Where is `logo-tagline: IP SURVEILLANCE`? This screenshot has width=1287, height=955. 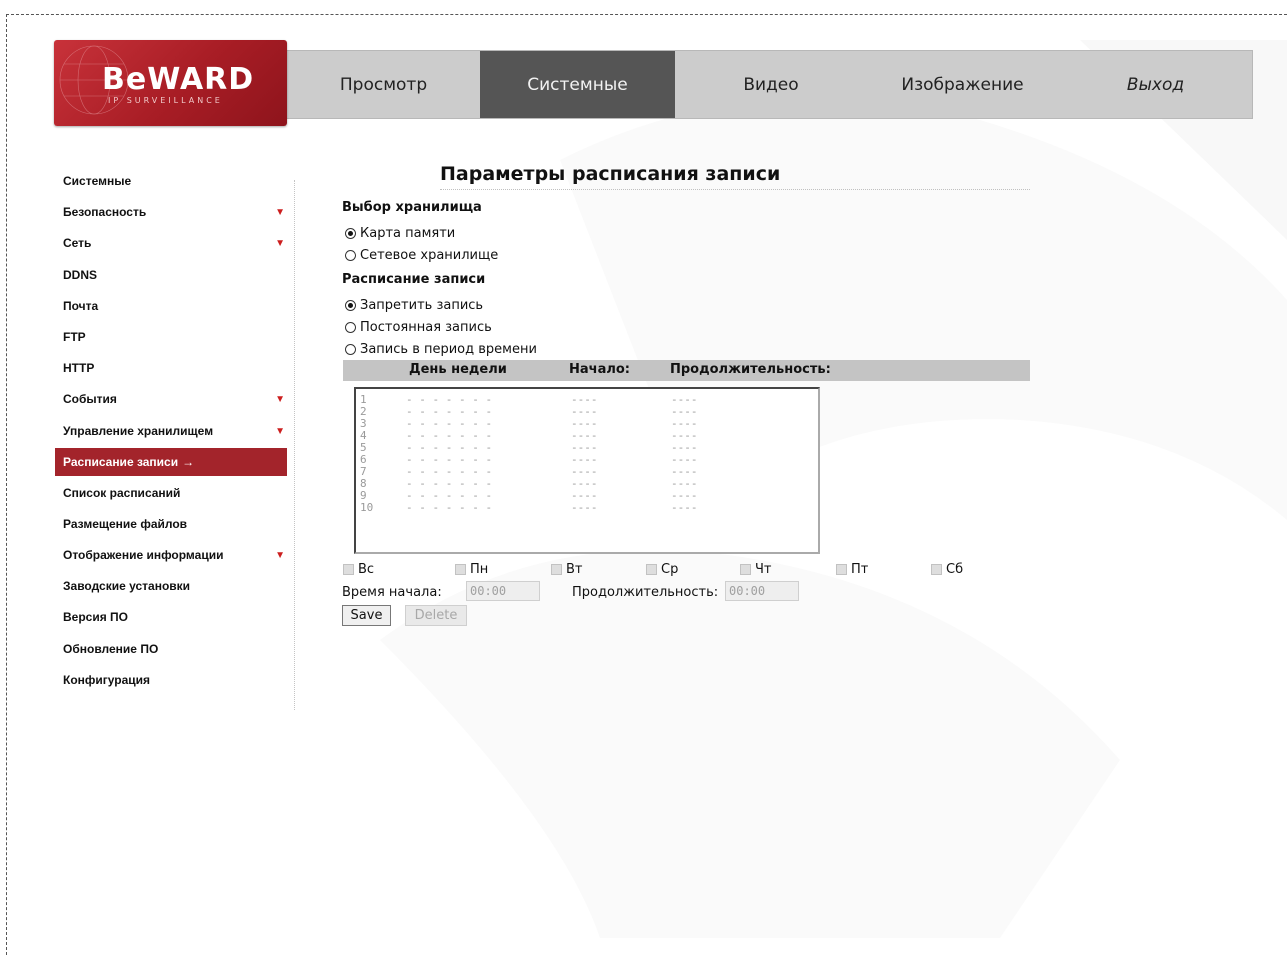 logo-tagline: IP SURVEILLANCE is located at coordinates (165, 100).